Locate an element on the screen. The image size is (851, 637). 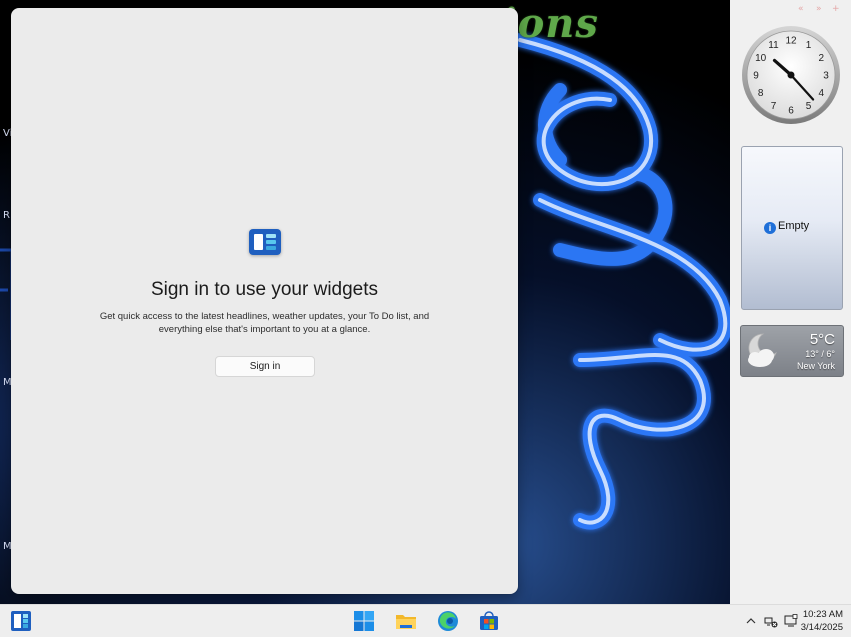
clock-number: 12 is located at coordinates (791, 41).